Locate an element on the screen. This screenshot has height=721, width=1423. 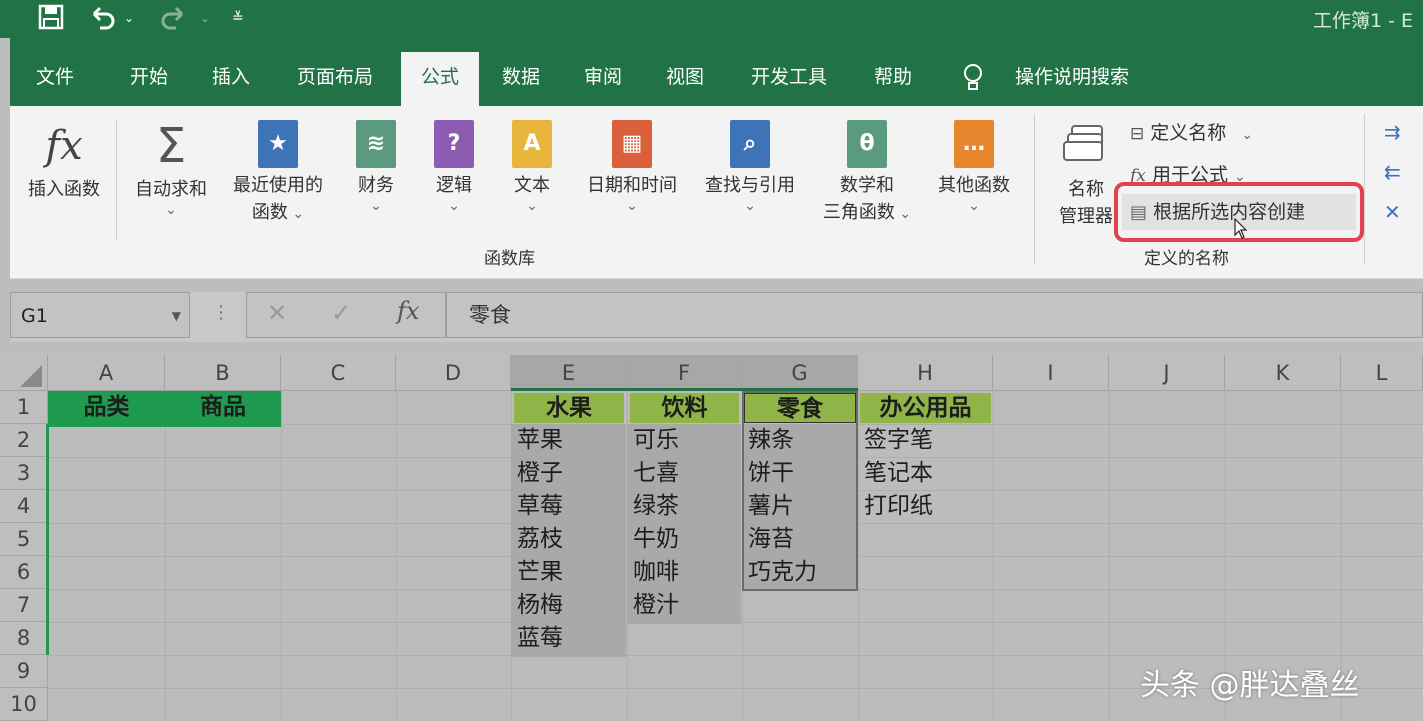
cell-g5: 海苔 is located at coordinates (800, 539).